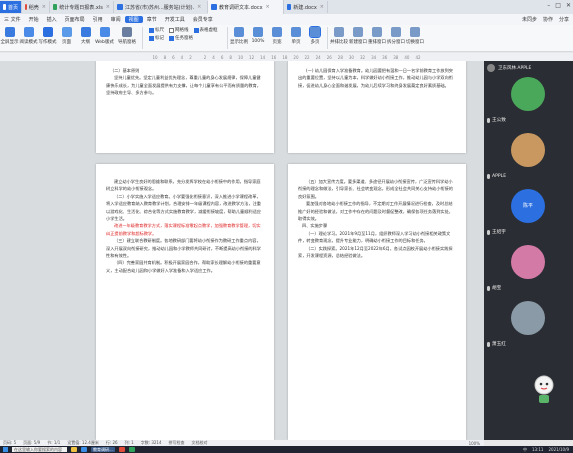  I want to click on check-3: 标记, so click(156, 38).